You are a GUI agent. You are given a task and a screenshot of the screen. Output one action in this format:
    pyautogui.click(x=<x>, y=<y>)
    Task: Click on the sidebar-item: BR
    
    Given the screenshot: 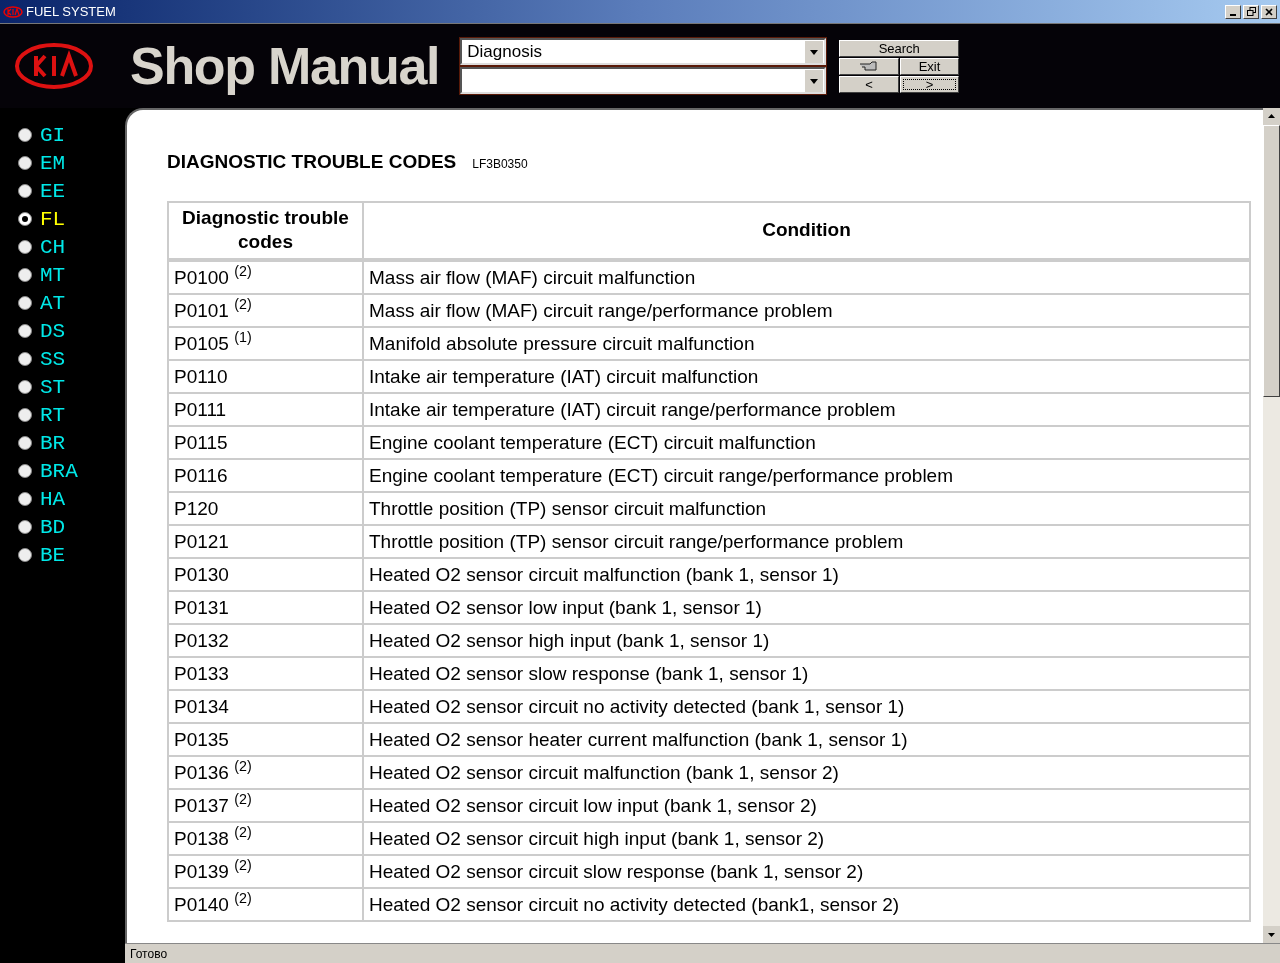 What is the action you would take?
    pyautogui.click(x=71, y=443)
    